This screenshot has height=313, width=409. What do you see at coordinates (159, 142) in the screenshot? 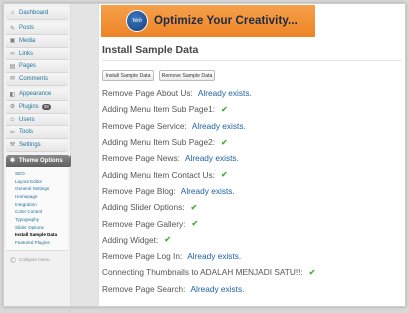
I see `log-message: Adding Menu Item Sub Page2:` at bounding box center [159, 142].